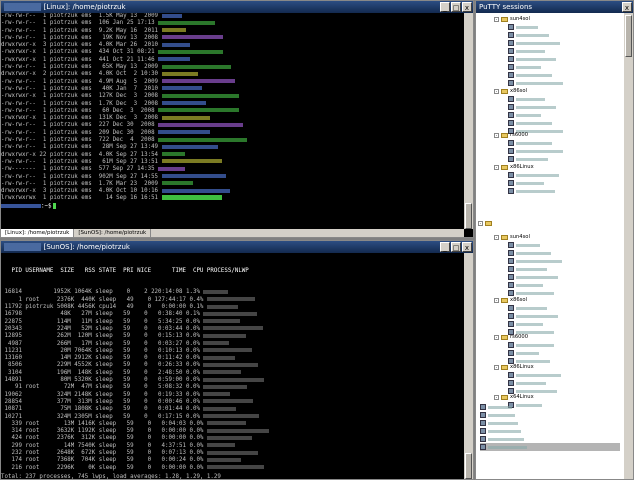  I want to click on process-row: 12895 262M 120M sleep 59 0 0:15:13 0.0%, so click(232, 336).